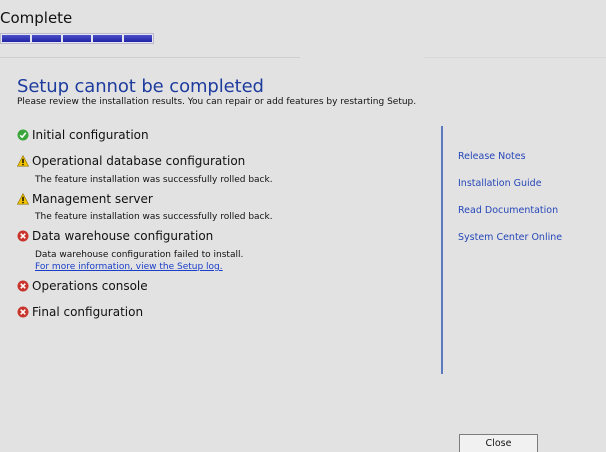 This screenshot has height=452, width=606. Describe the element at coordinates (500, 183) in the screenshot. I see `installation-guide-link: Installation Guide` at that location.